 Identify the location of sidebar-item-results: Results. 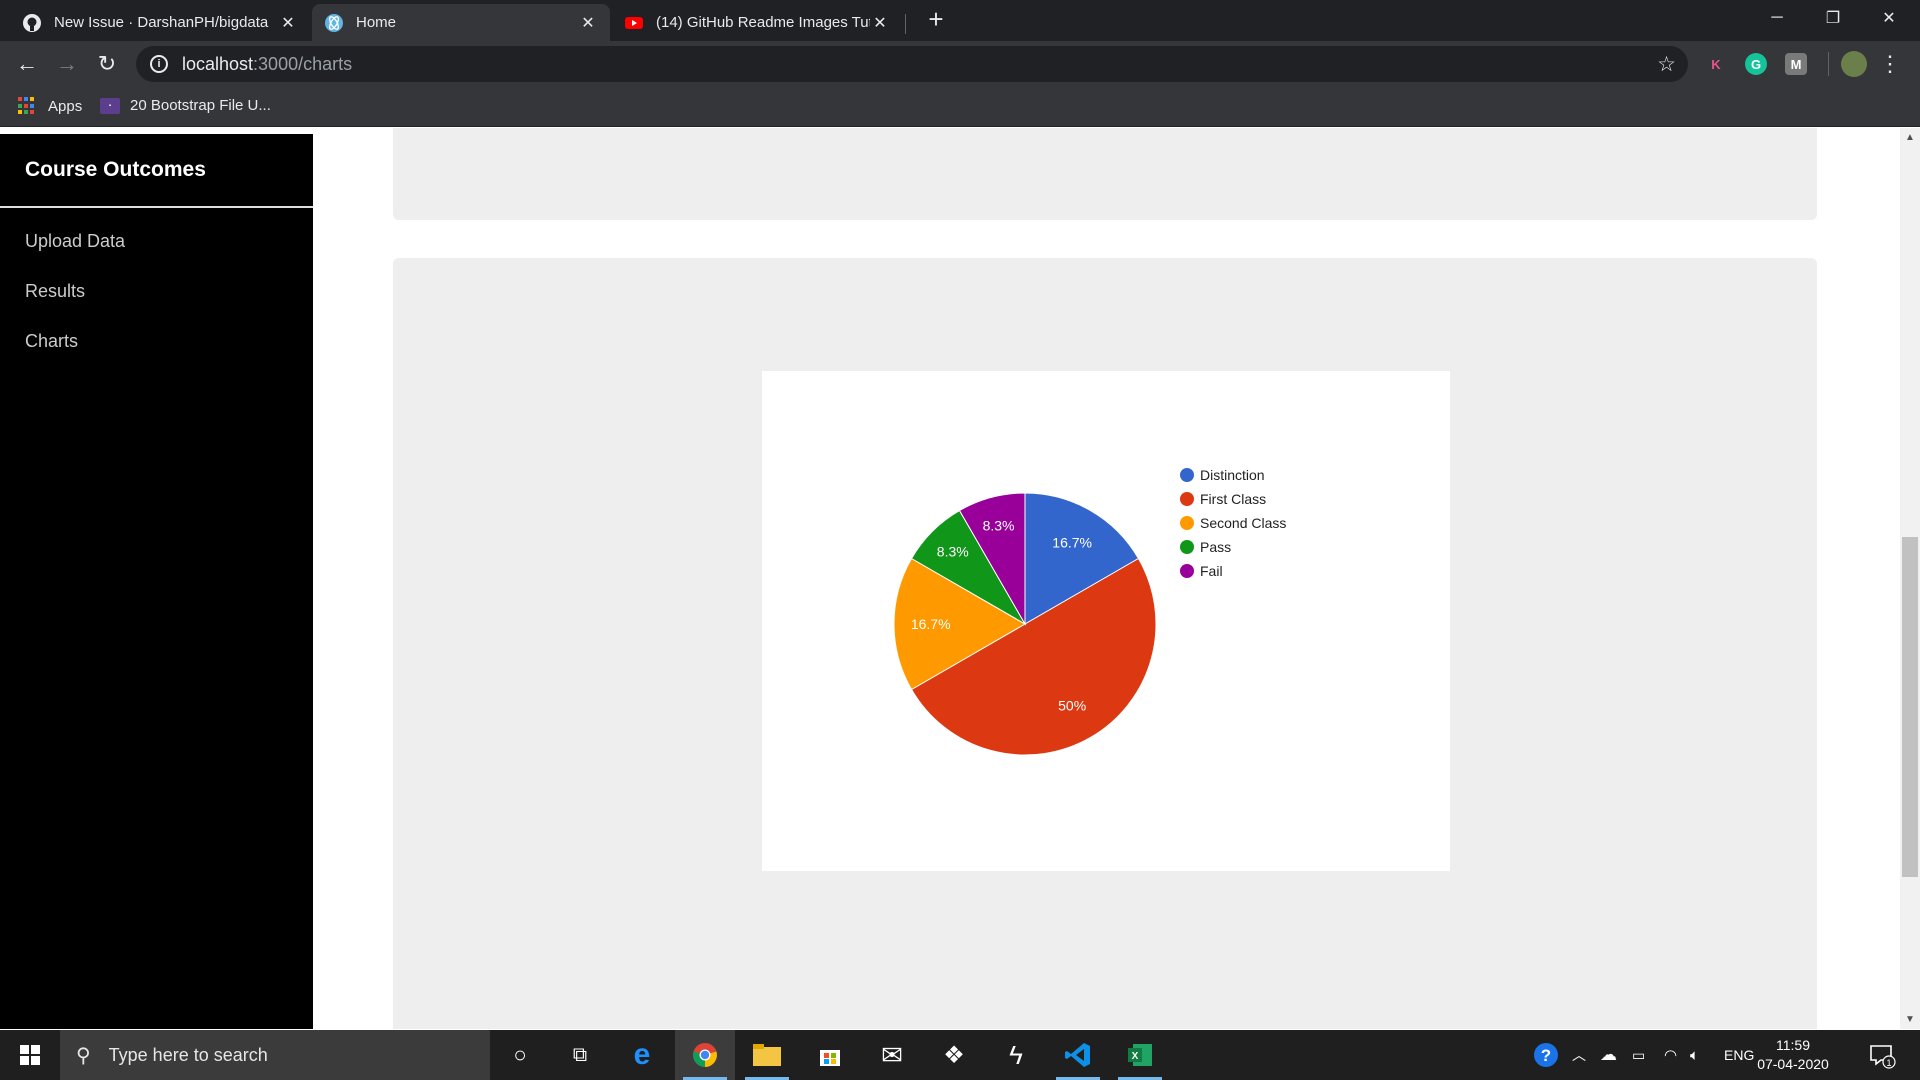
(156, 291).